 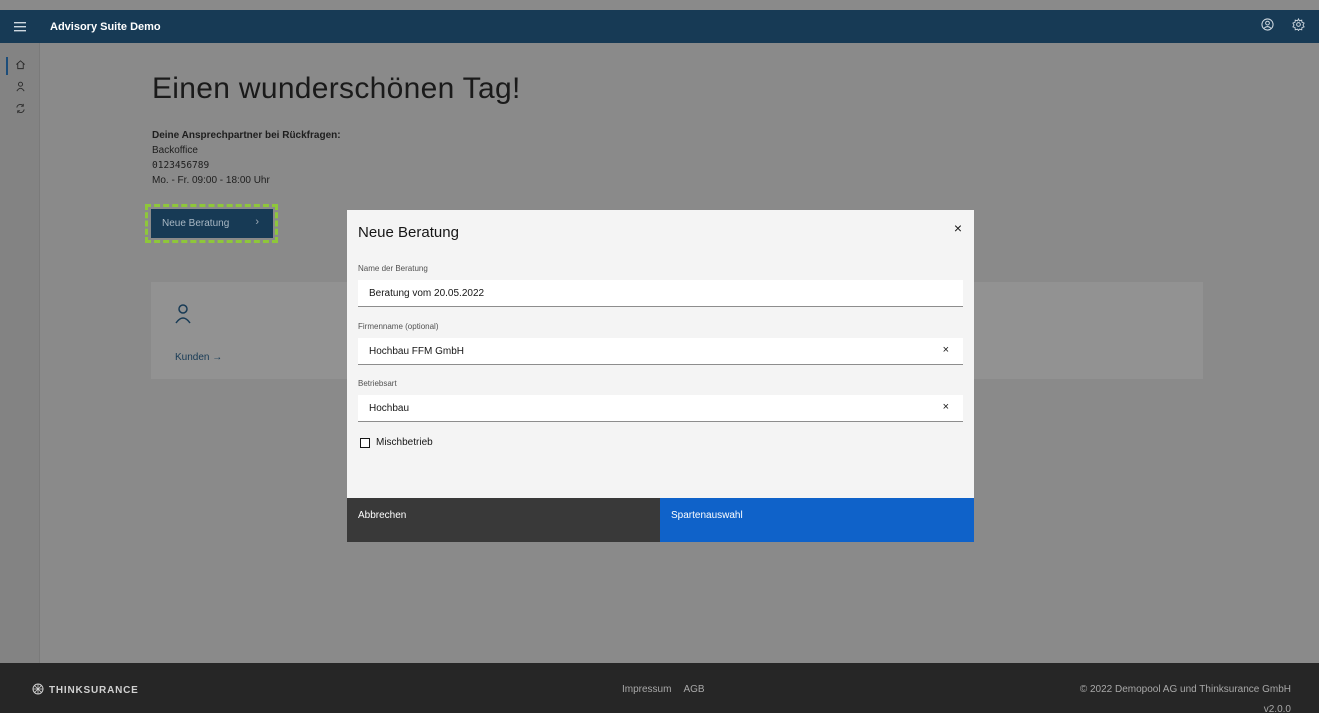 I want to click on contact-name: Backoffice, so click(x=175, y=150).